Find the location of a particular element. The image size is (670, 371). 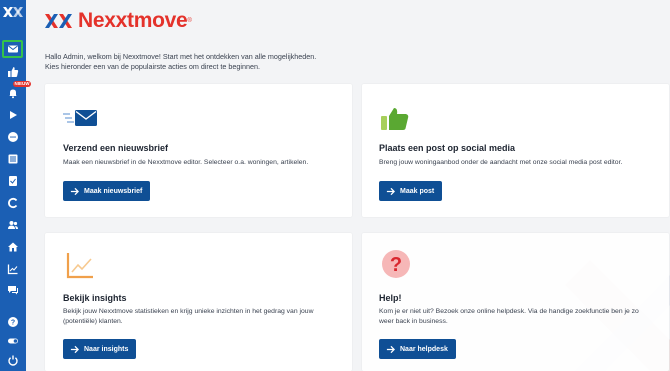

bell-icon is located at coordinates (12, 94).